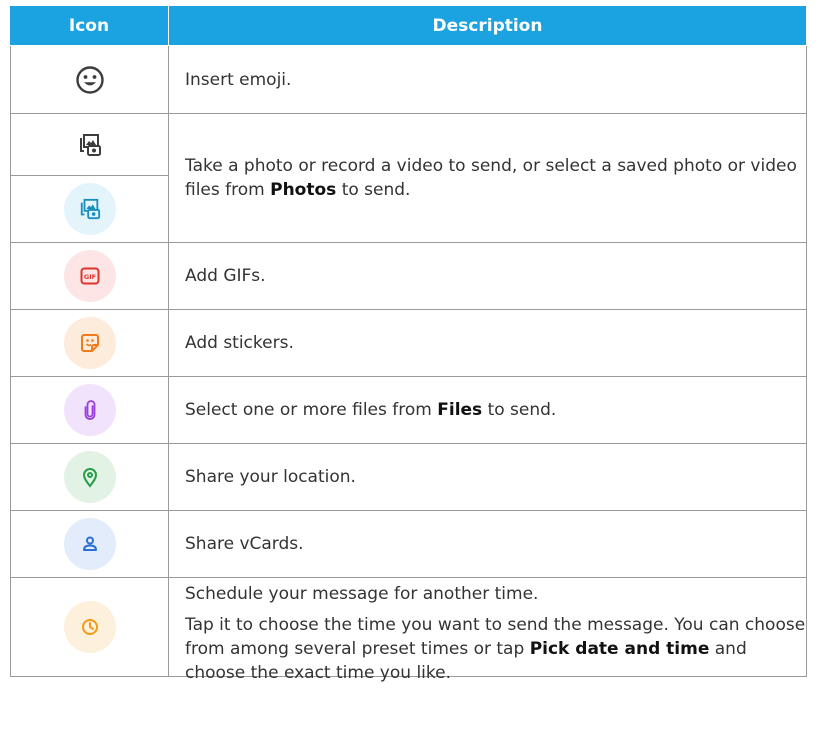 Image resolution: width=818 pixels, height=740 pixels. I want to click on icon-cell: GIF, so click(89, 276).